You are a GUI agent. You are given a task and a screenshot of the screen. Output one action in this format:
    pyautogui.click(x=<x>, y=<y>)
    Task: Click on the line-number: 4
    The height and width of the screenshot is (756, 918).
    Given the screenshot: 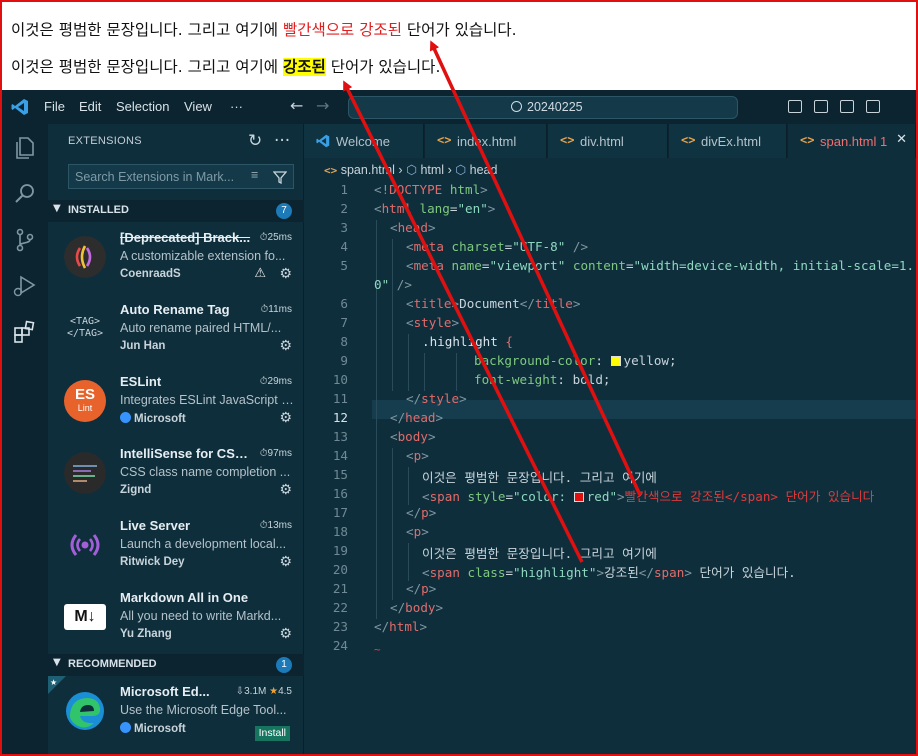 What is the action you would take?
    pyautogui.click(x=344, y=246)
    